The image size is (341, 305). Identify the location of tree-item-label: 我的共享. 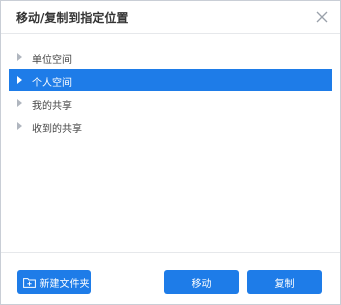
(52, 106).